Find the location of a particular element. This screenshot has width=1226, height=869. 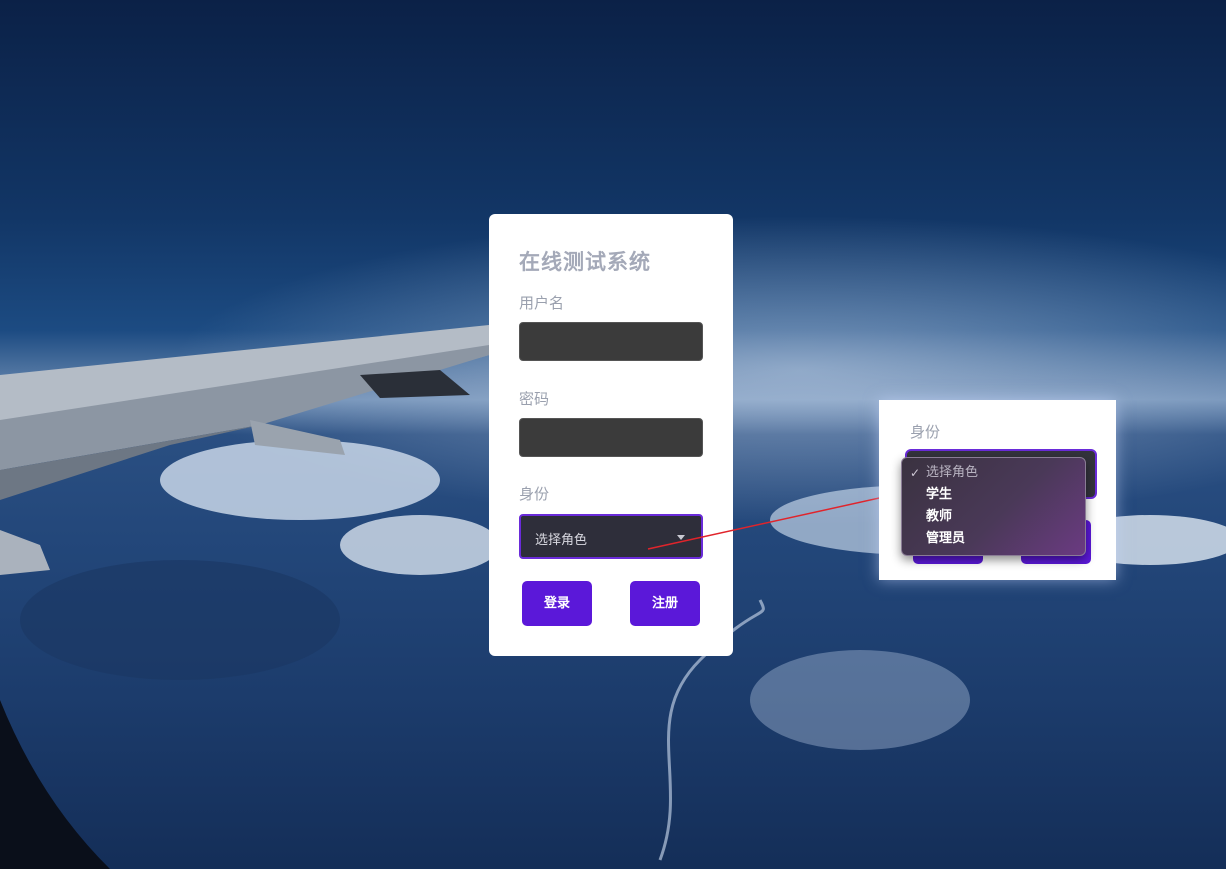

role-option-label: 教师 is located at coordinates (939, 516).